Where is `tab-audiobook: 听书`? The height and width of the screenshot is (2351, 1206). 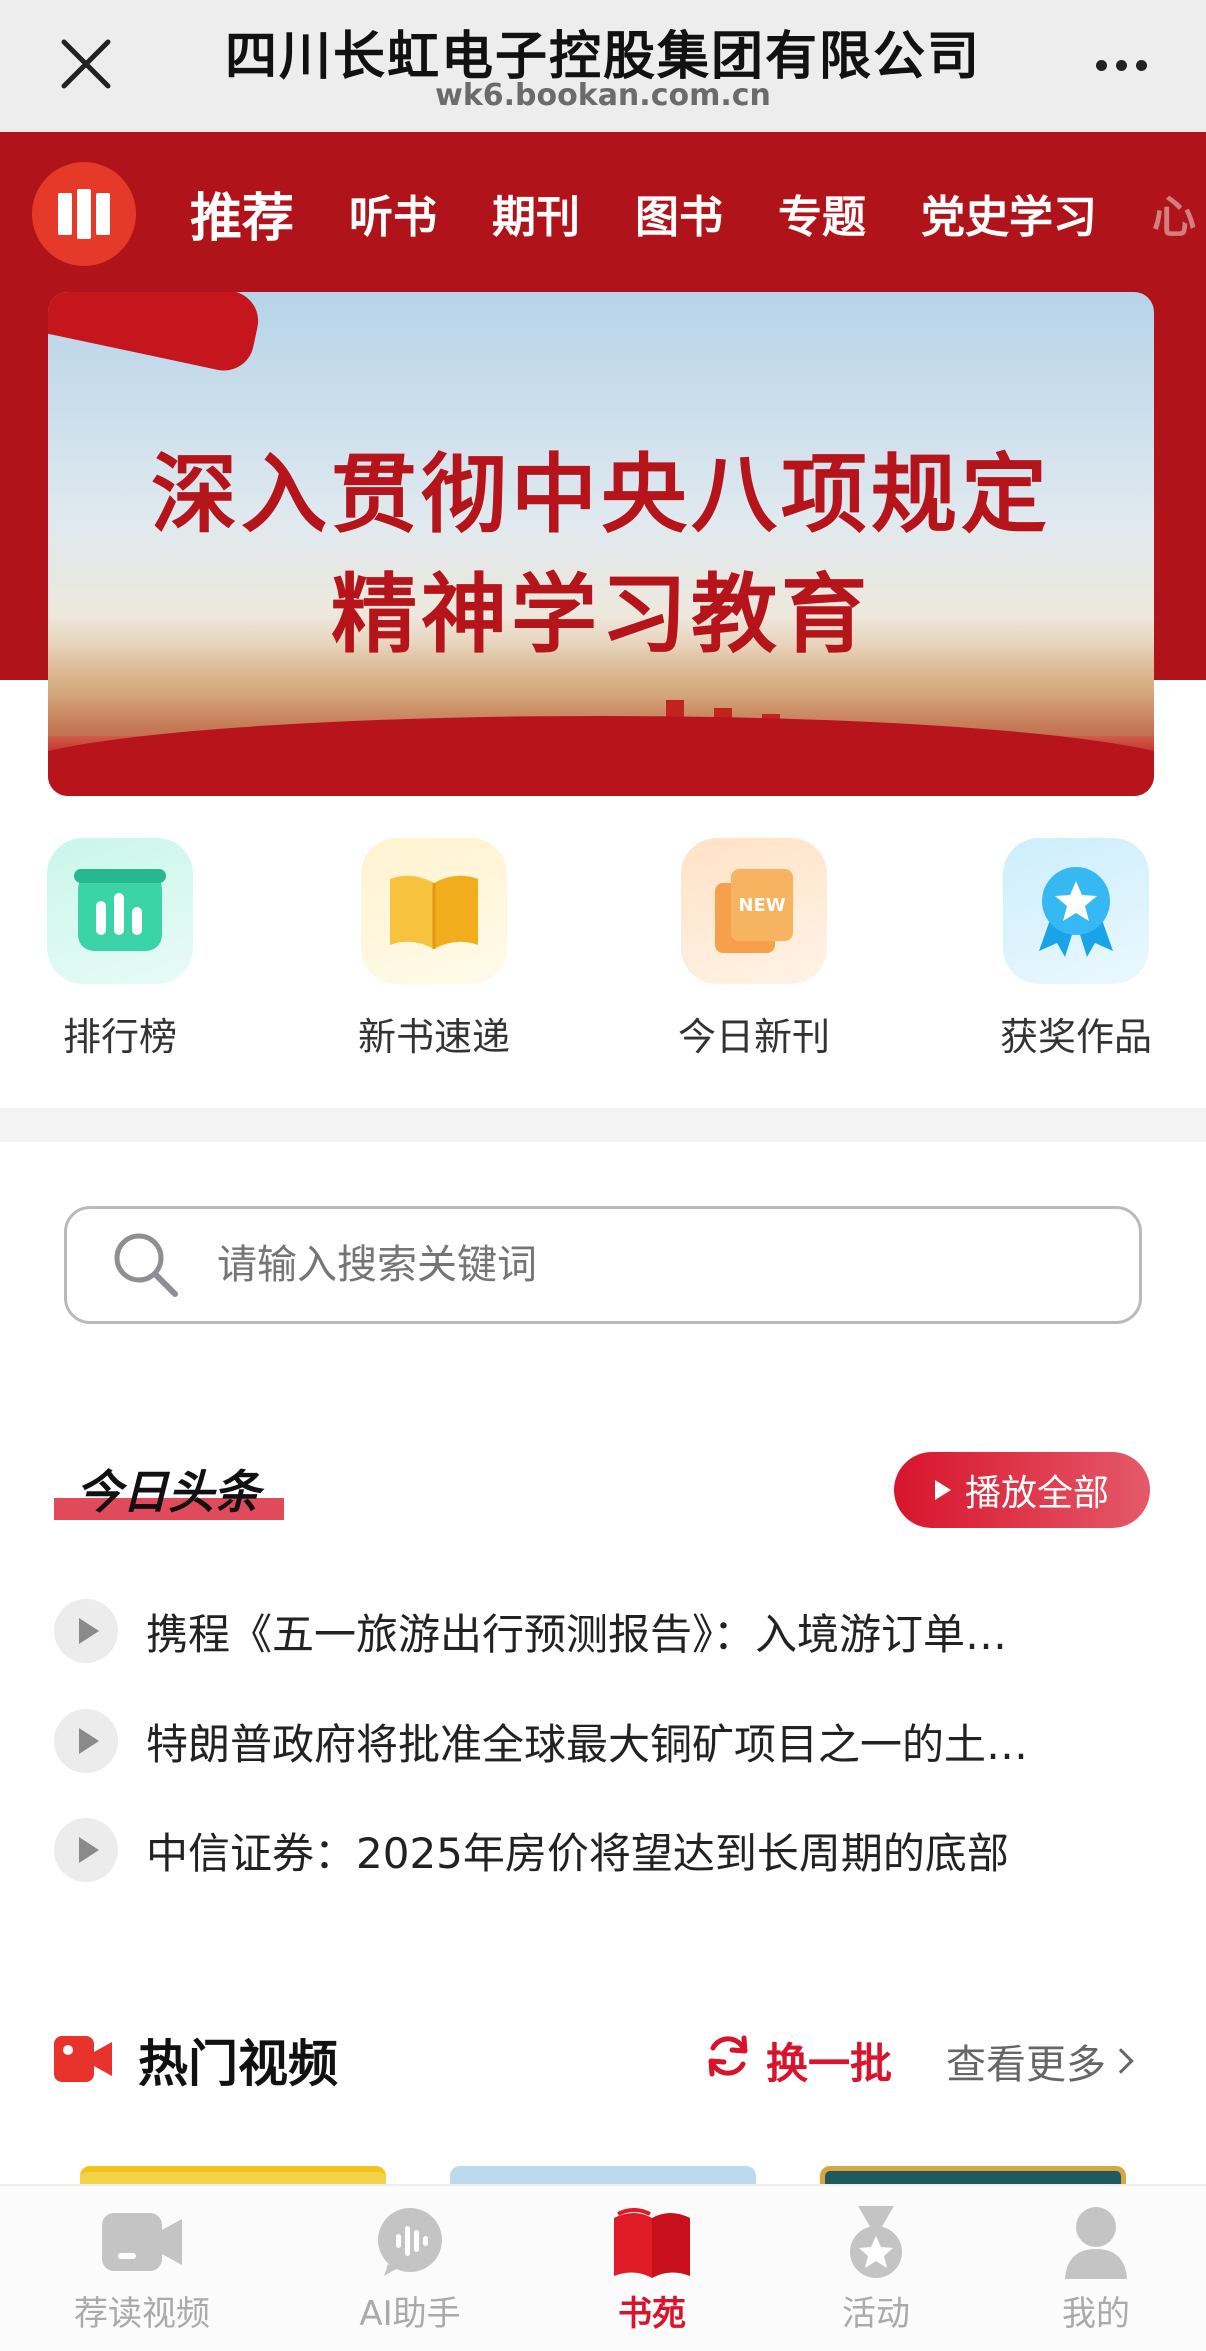 tab-audiobook: 听书 is located at coordinates (393, 213).